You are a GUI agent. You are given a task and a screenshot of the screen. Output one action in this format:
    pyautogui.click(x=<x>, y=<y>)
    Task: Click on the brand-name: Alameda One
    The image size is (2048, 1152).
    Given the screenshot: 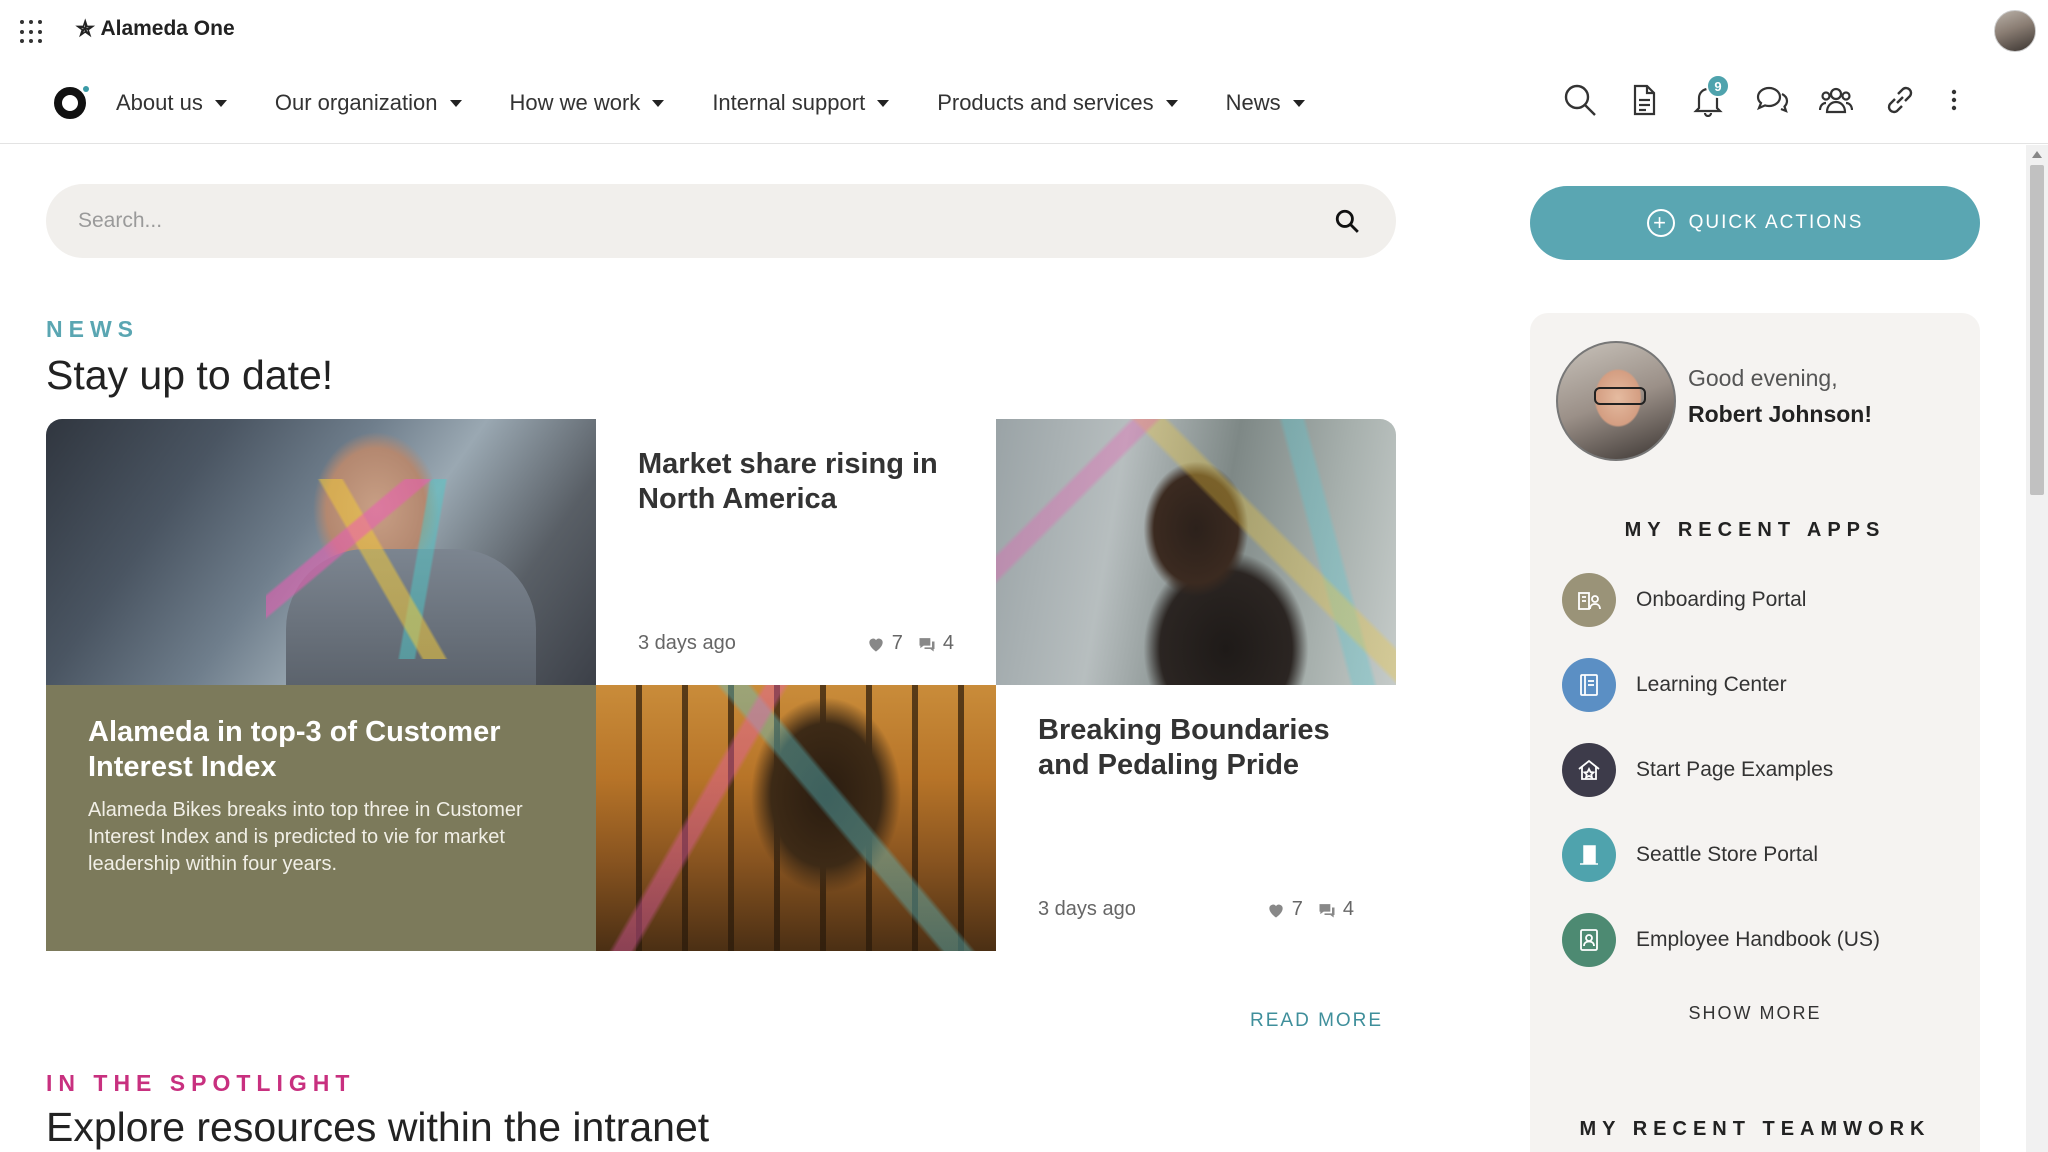 What is the action you would take?
    pyautogui.click(x=167, y=28)
    